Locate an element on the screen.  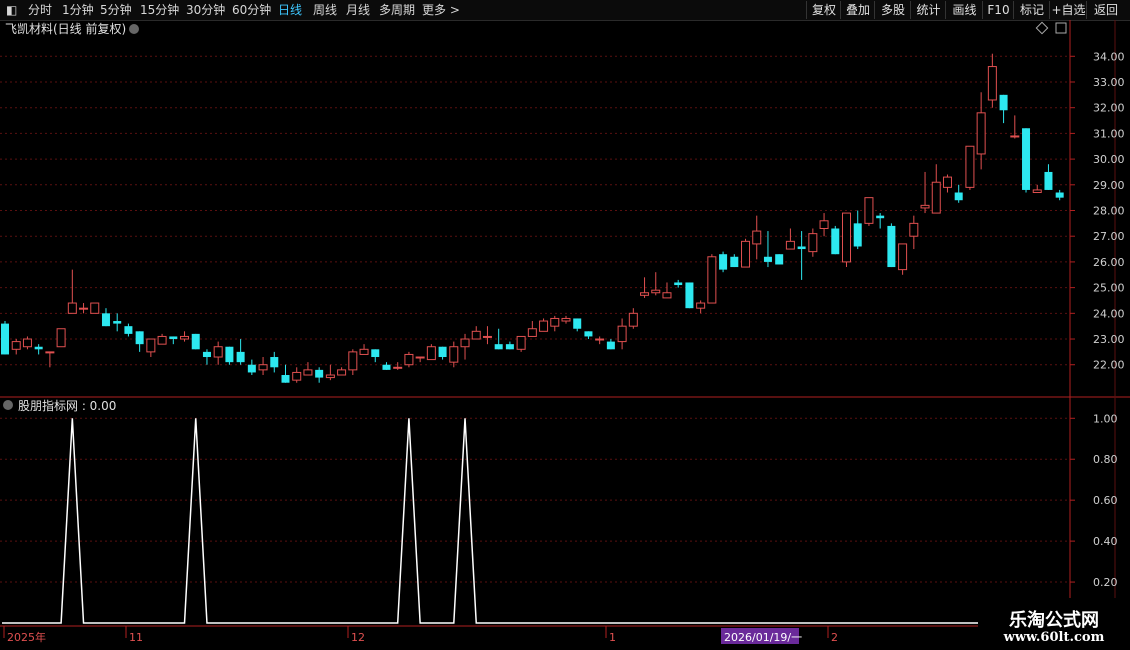
toolbar-button-5: F10 is located at coordinates (998, 10).